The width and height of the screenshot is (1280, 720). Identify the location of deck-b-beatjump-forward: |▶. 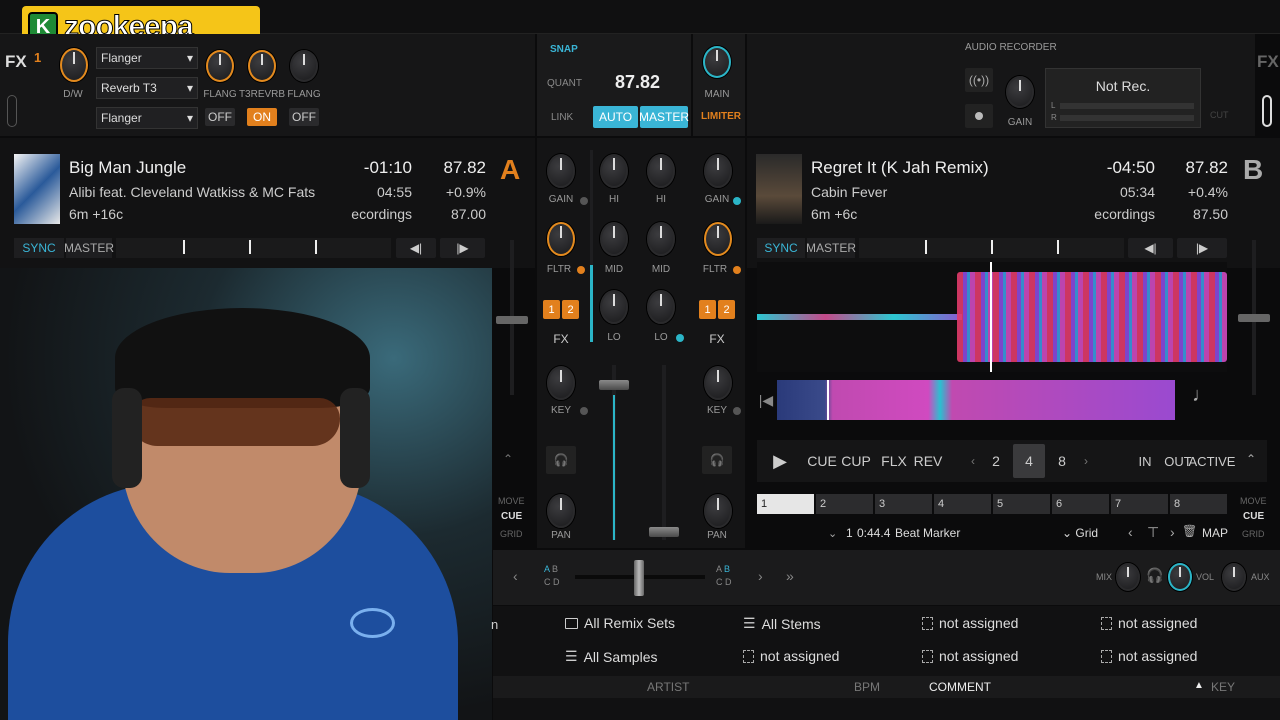
(1202, 248).